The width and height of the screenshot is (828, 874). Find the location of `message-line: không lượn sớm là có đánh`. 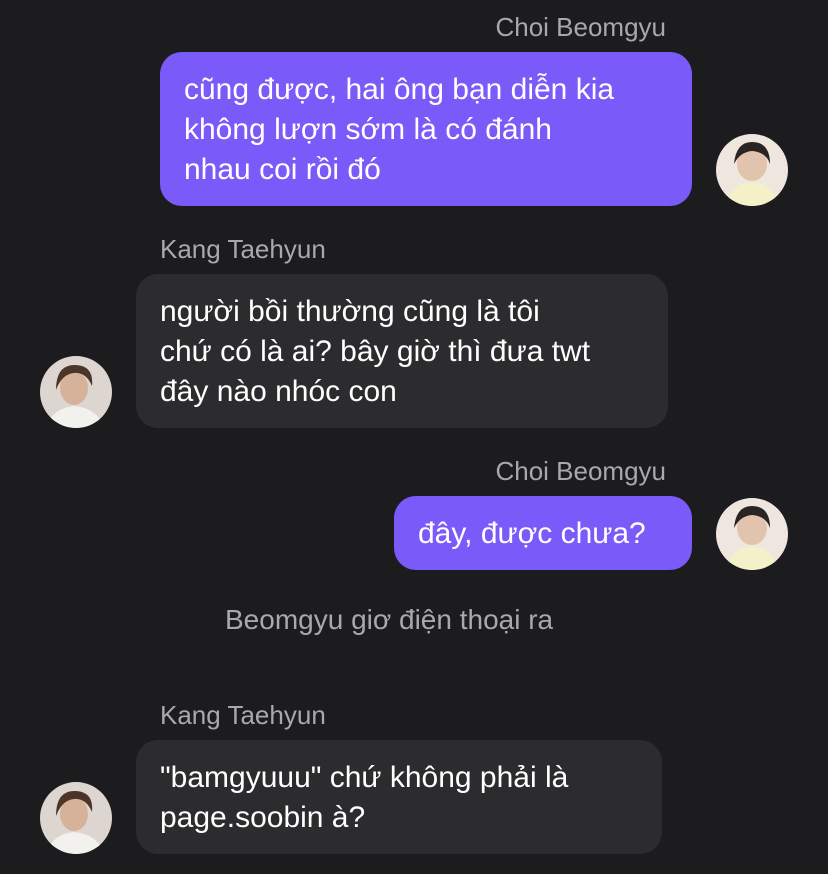

message-line: không lượn sớm là có đánh is located at coordinates (368, 129).